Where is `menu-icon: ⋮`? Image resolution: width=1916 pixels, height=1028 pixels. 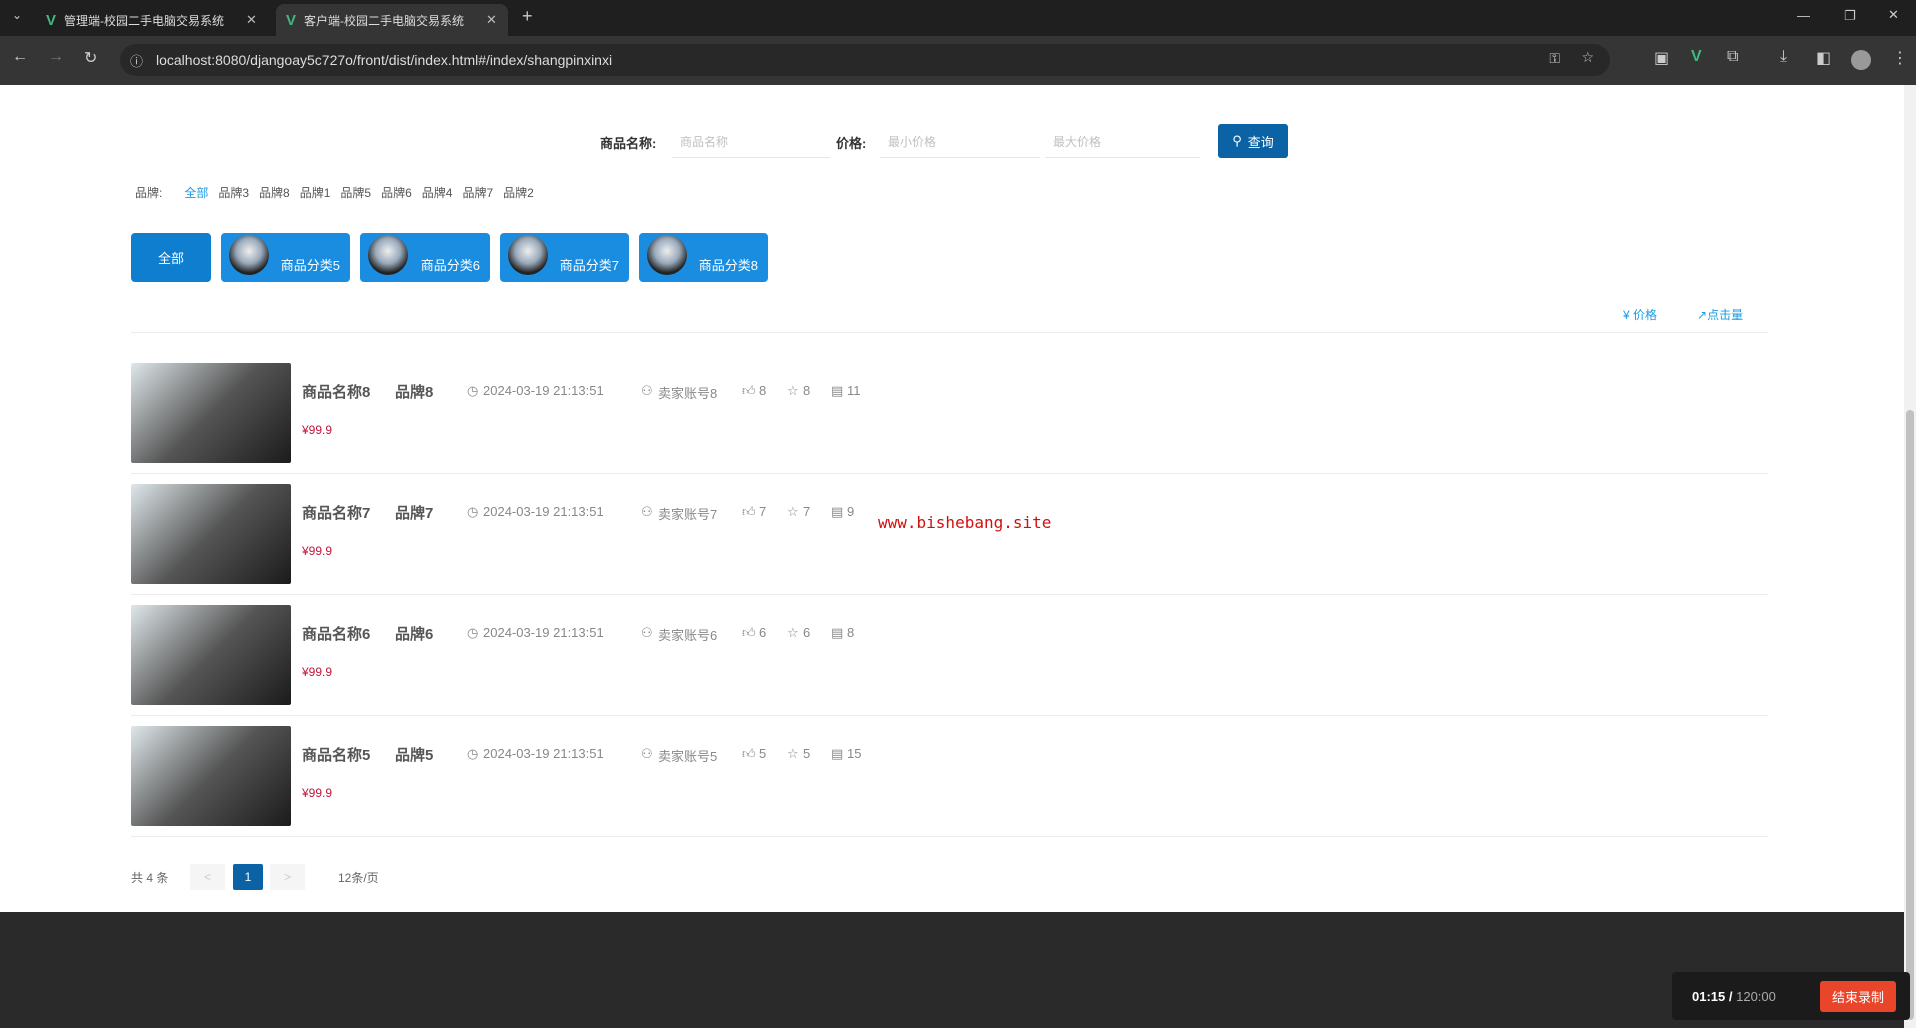
menu-icon: ⋮ is located at coordinates (1900, 58).